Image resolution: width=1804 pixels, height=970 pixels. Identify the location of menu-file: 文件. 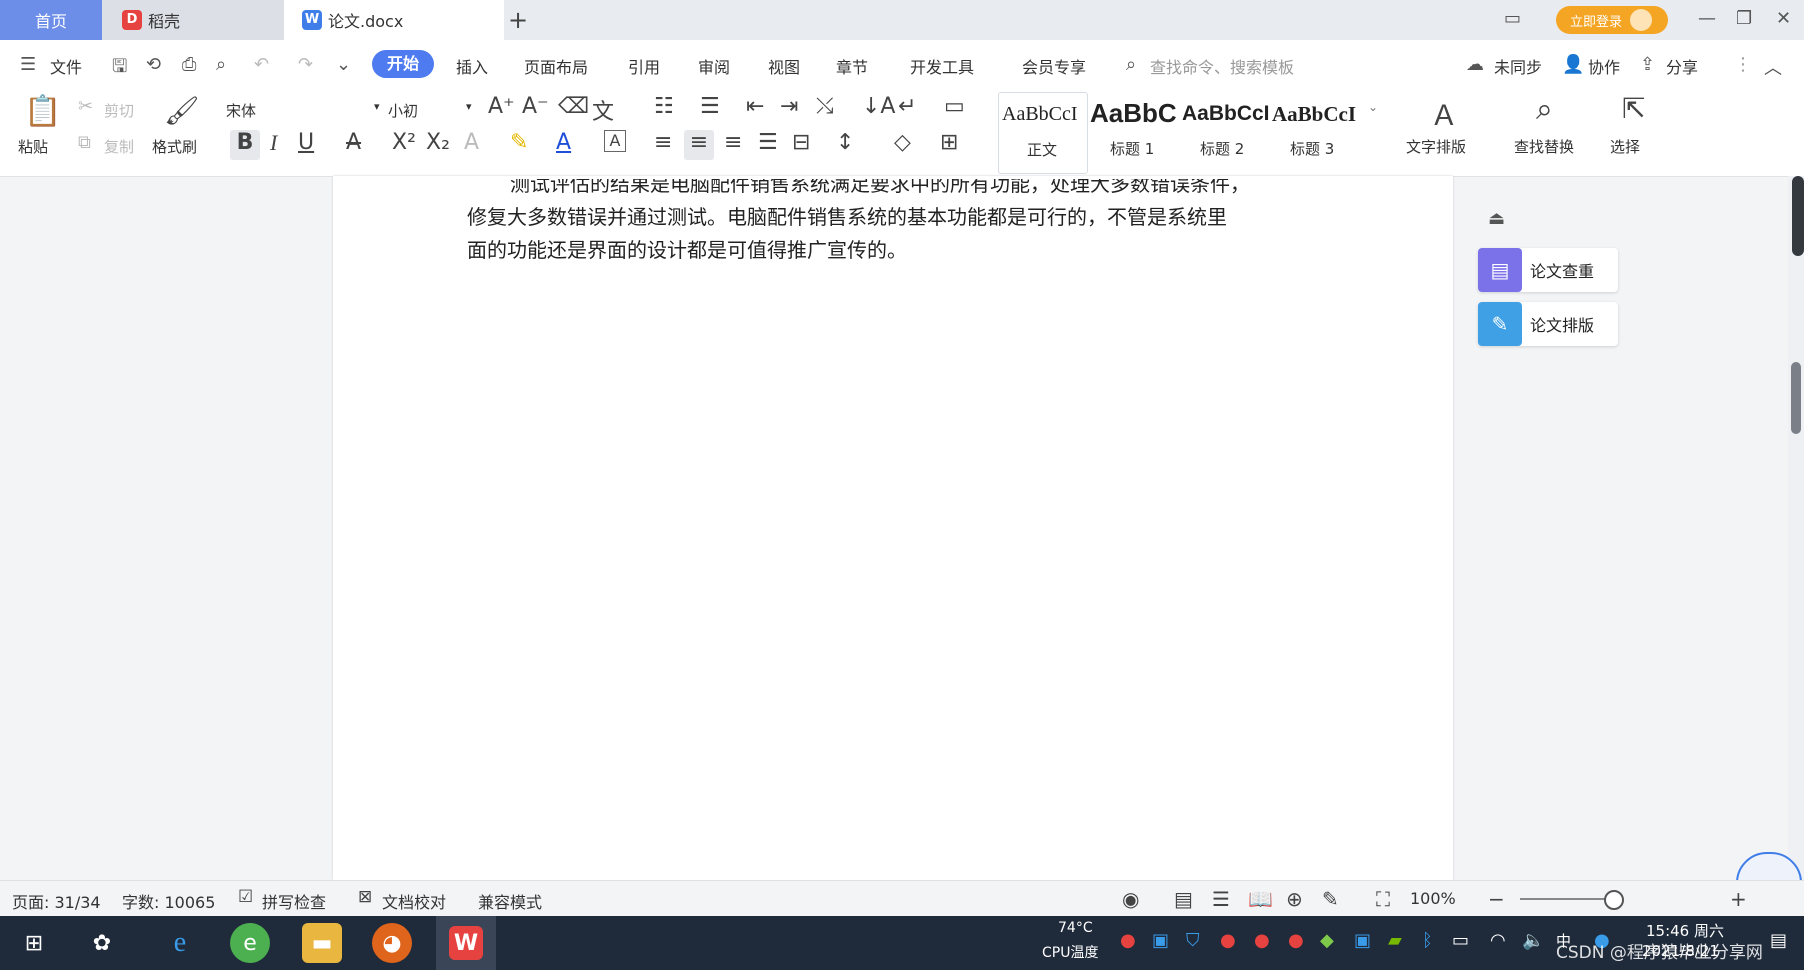
(66, 66).